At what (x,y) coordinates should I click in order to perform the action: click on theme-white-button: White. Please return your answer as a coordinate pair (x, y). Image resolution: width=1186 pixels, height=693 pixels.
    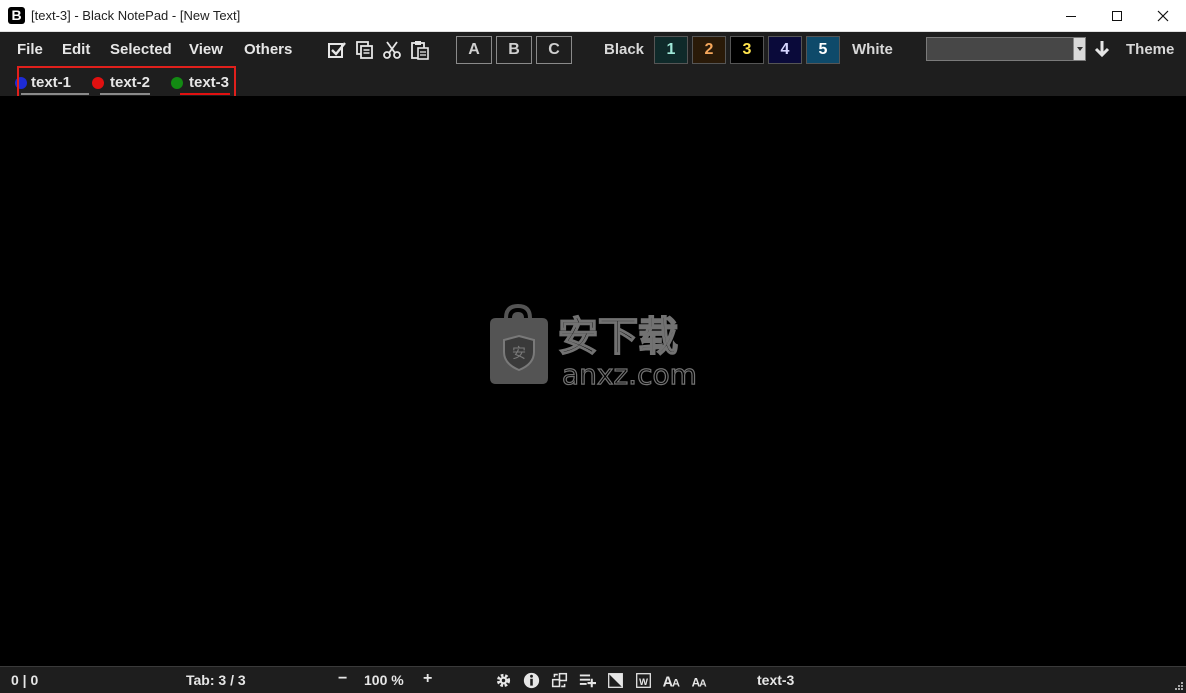
    Looking at the image, I should click on (872, 49).